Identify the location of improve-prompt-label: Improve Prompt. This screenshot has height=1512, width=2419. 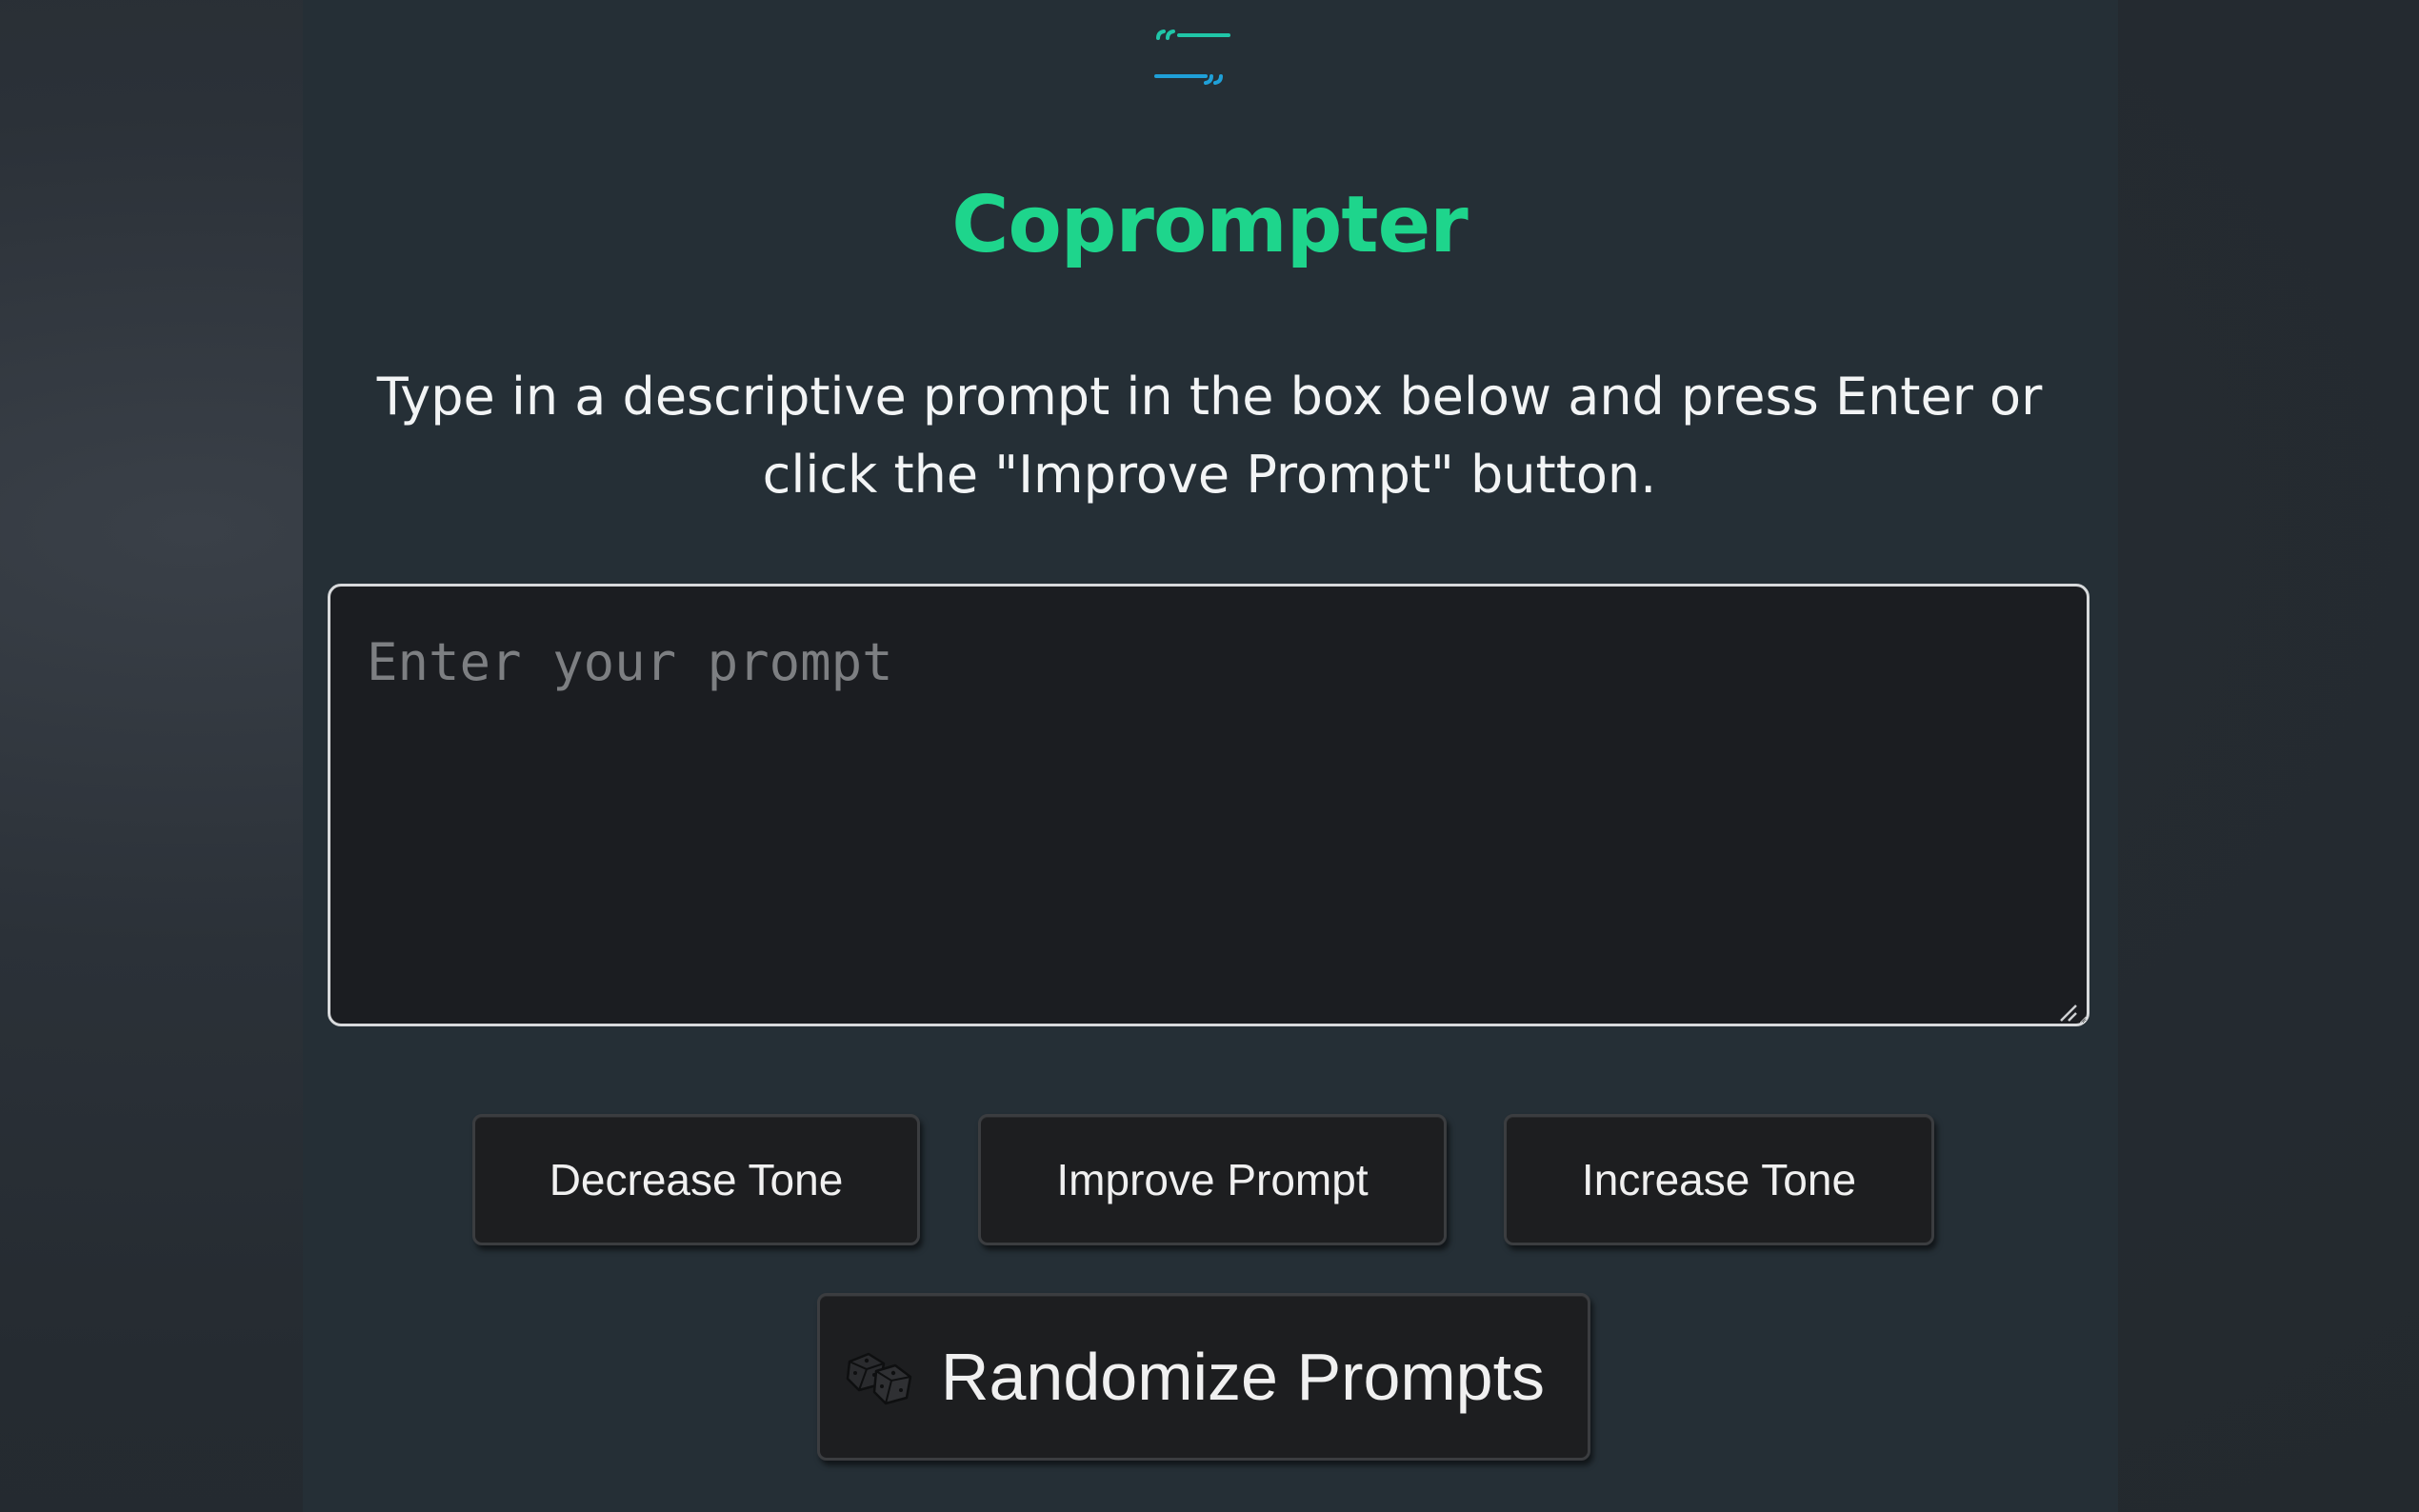
(1212, 1179).